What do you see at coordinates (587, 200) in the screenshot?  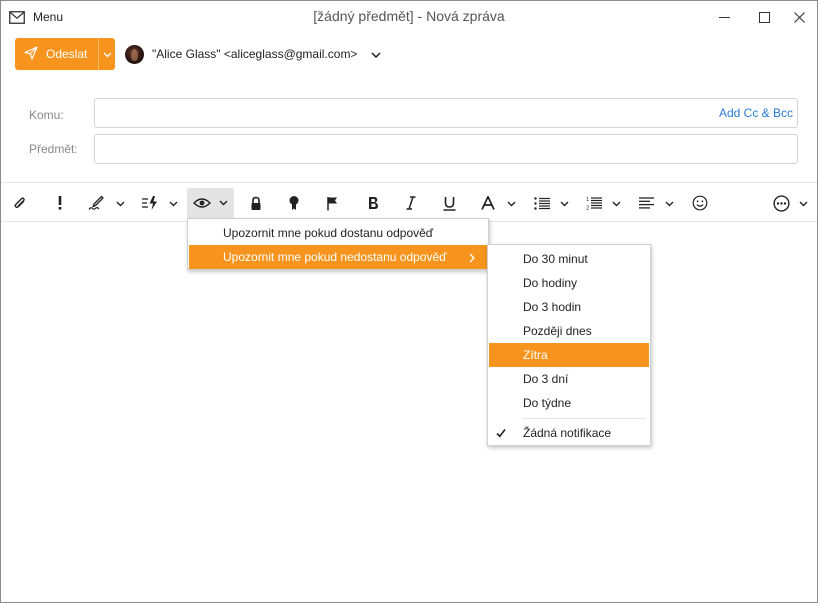 I see `svg-text: 1` at bounding box center [587, 200].